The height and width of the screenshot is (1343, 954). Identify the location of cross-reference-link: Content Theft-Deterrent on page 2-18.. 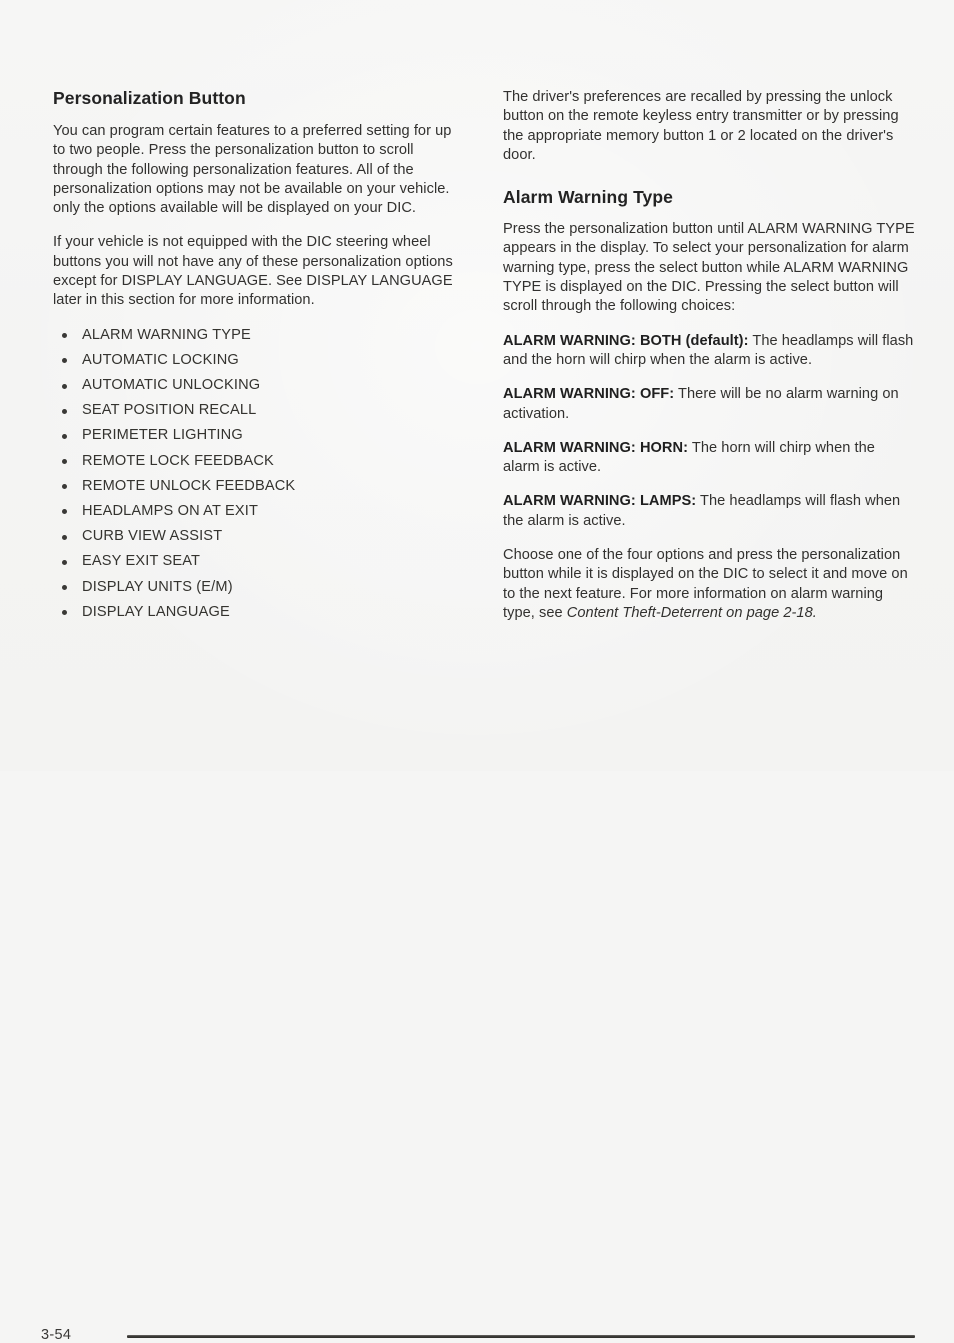
(691, 612).